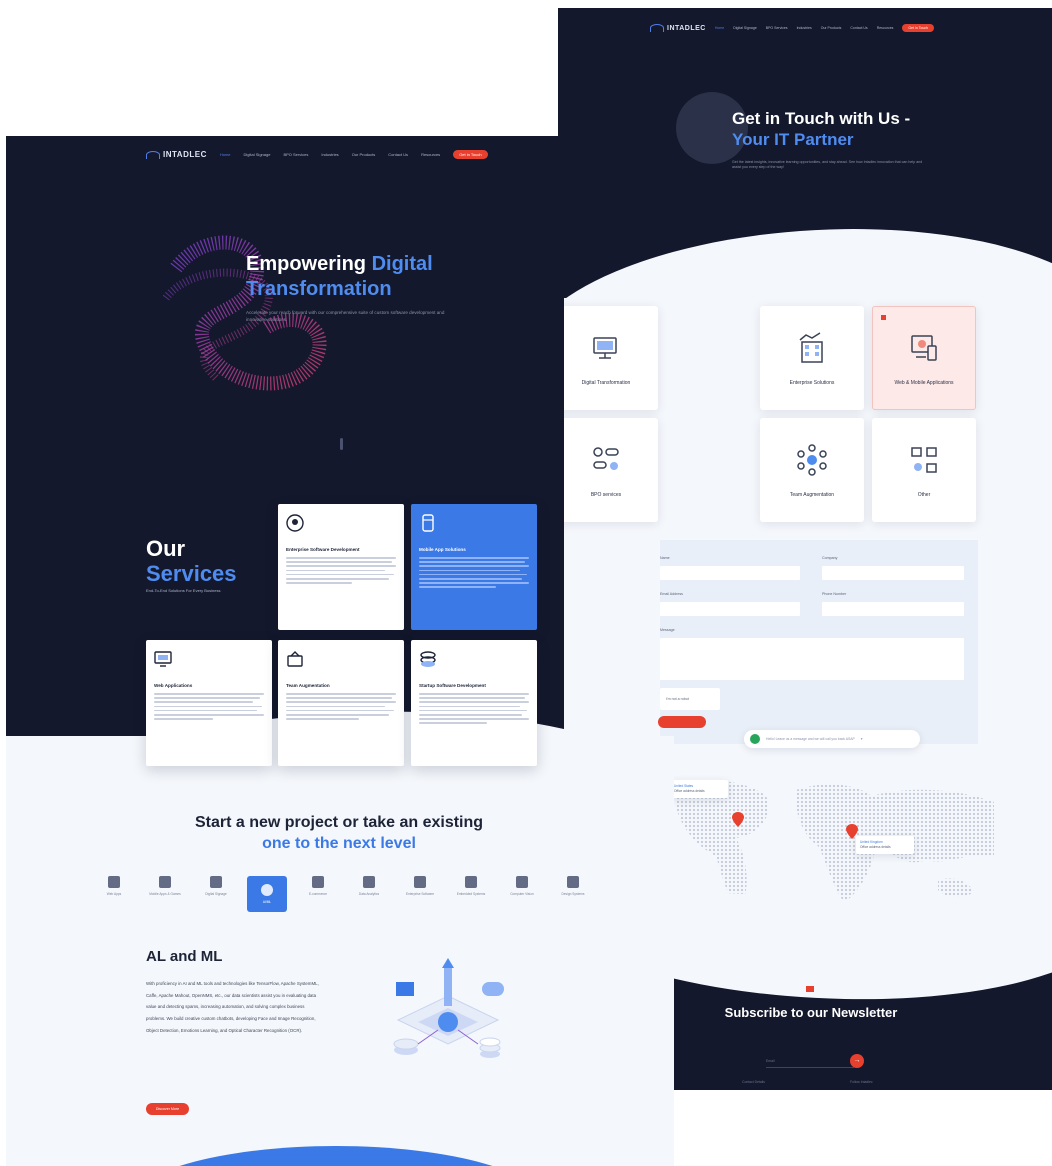 Image resolution: width=1052 pixels, height=1166 pixels. What do you see at coordinates (267, 890) in the screenshot?
I see `ai-icon` at bounding box center [267, 890].